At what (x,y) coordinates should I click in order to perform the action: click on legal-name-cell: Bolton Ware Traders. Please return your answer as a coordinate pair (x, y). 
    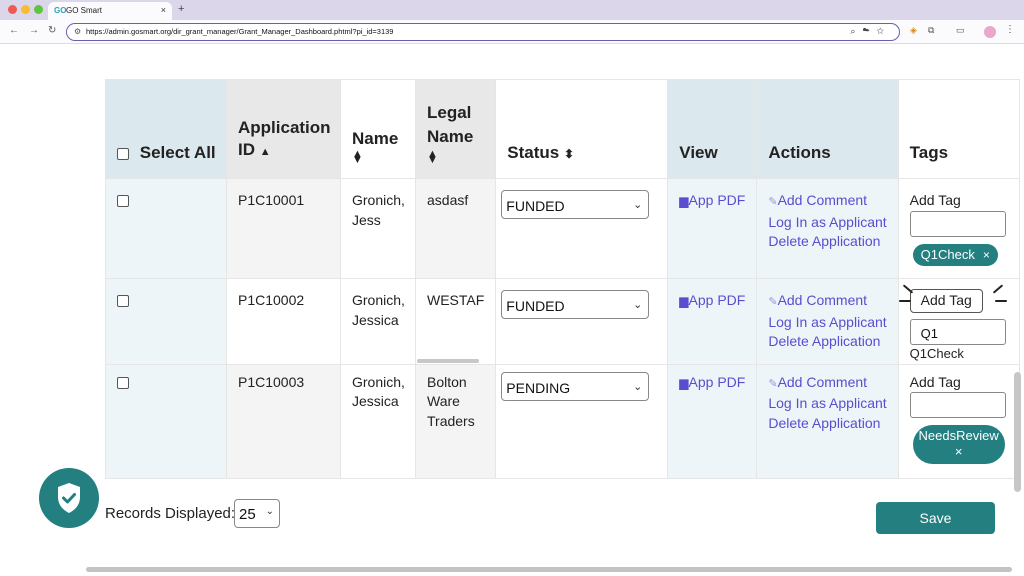
    Looking at the image, I should click on (455, 421).